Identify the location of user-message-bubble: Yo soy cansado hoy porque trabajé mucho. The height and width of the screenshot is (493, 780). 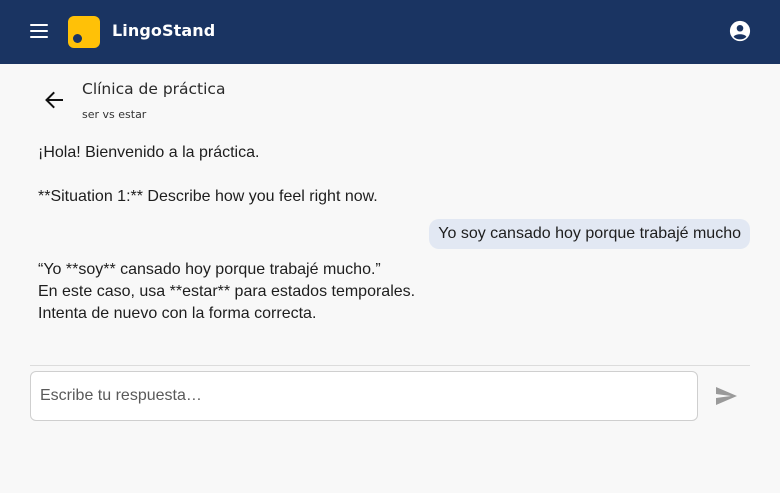
(589, 234).